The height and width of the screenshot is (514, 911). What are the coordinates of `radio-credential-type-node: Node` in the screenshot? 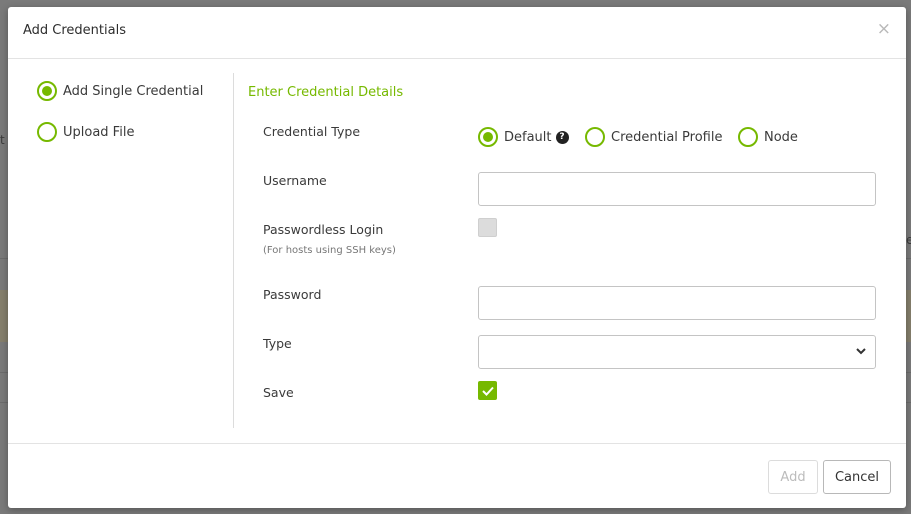 It's located at (768, 137).